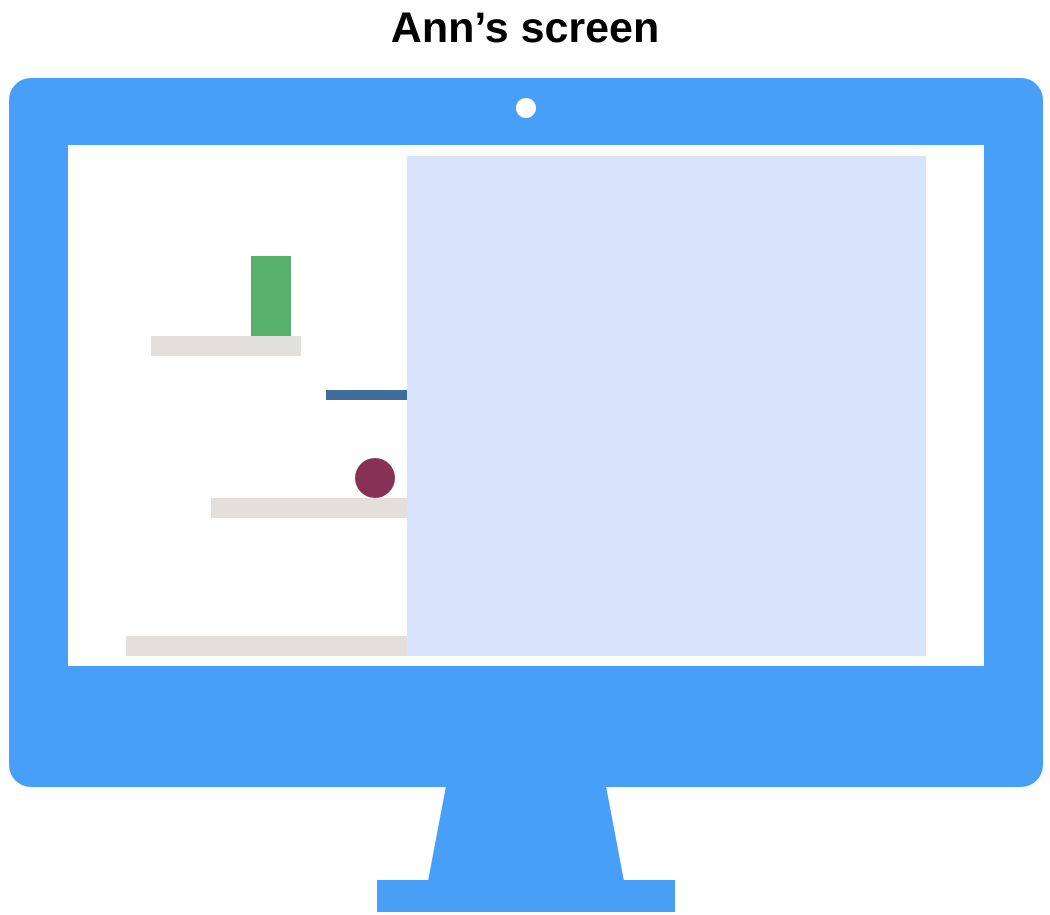 This screenshot has width=1050, height=915. Describe the element at coordinates (526, 896) in the screenshot. I see `monitor-stand-base` at that location.